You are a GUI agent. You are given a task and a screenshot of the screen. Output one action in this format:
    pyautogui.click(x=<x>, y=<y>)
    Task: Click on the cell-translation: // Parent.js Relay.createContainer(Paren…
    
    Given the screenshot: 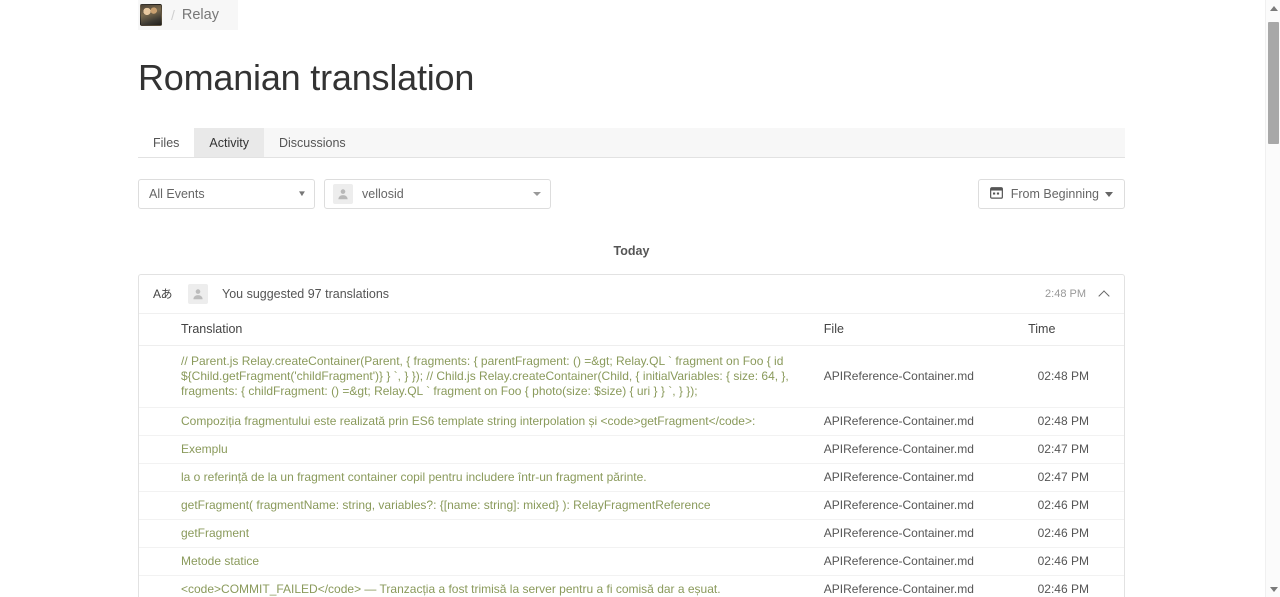 What is the action you would take?
    pyautogui.click(x=481, y=377)
    